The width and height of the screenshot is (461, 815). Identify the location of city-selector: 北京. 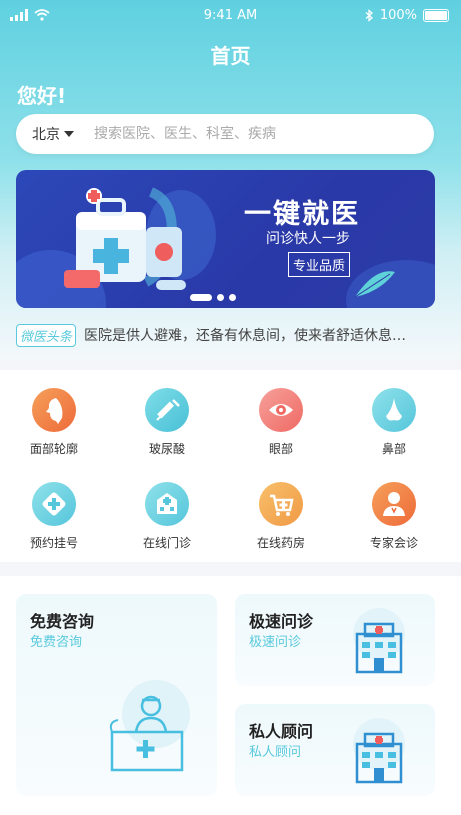
(53, 134).